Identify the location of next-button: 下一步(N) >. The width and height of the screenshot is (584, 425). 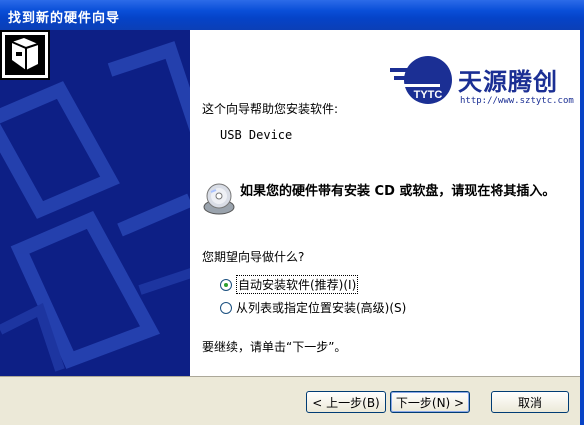
(430, 402).